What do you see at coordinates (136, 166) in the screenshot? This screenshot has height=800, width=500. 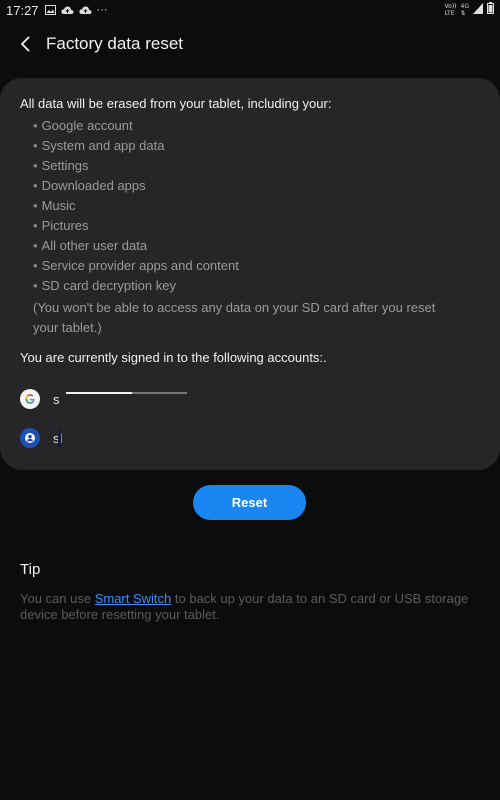 I see `list-item: Settings` at bounding box center [136, 166].